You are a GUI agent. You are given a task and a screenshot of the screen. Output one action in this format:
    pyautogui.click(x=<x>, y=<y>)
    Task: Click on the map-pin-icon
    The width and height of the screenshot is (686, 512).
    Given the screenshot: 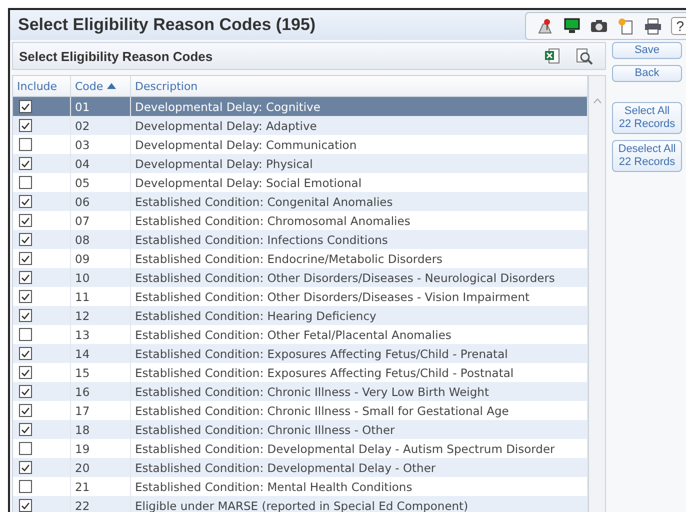 What is the action you would take?
    pyautogui.click(x=545, y=26)
    